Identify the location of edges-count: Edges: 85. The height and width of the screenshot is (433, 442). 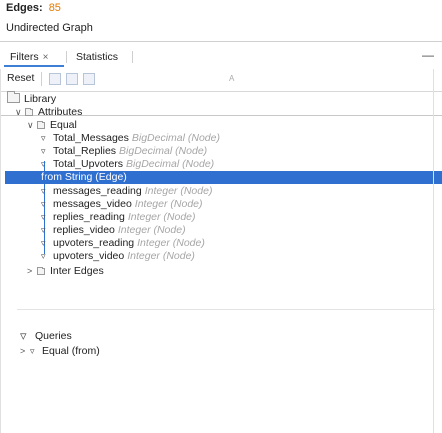
(33, 8).